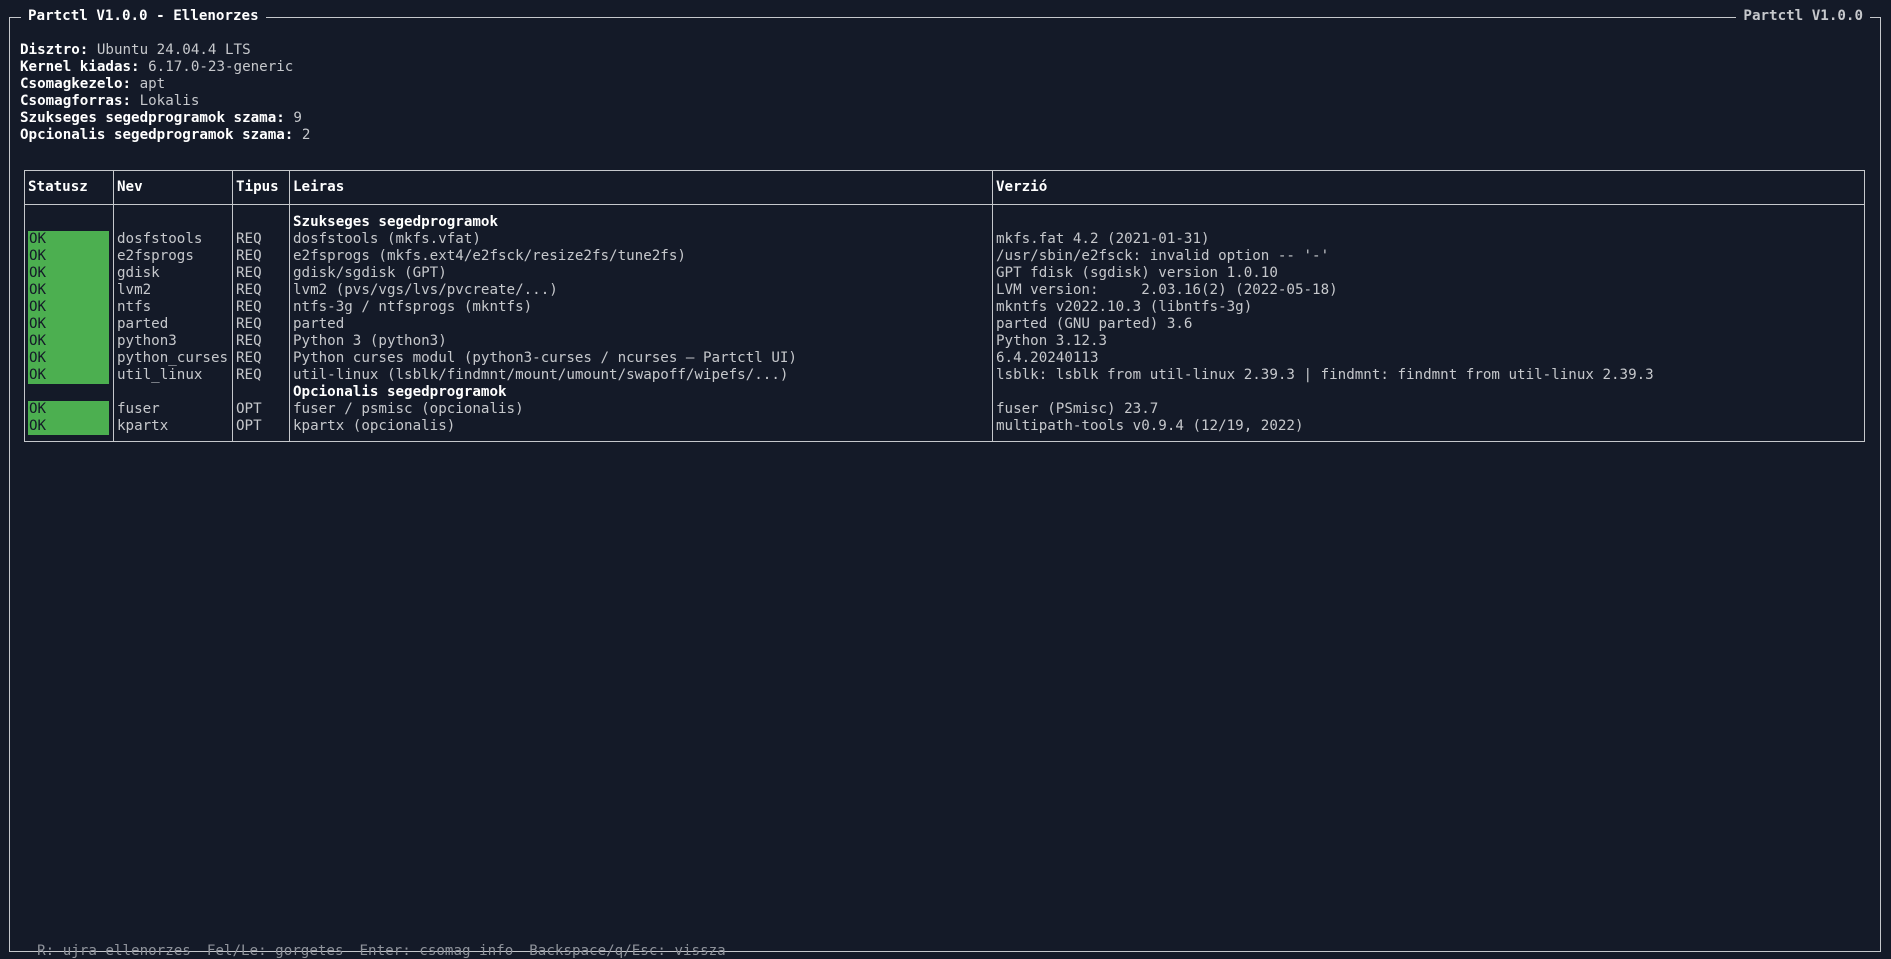  What do you see at coordinates (134, 290) in the screenshot?
I see `package-name: lvm2` at bounding box center [134, 290].